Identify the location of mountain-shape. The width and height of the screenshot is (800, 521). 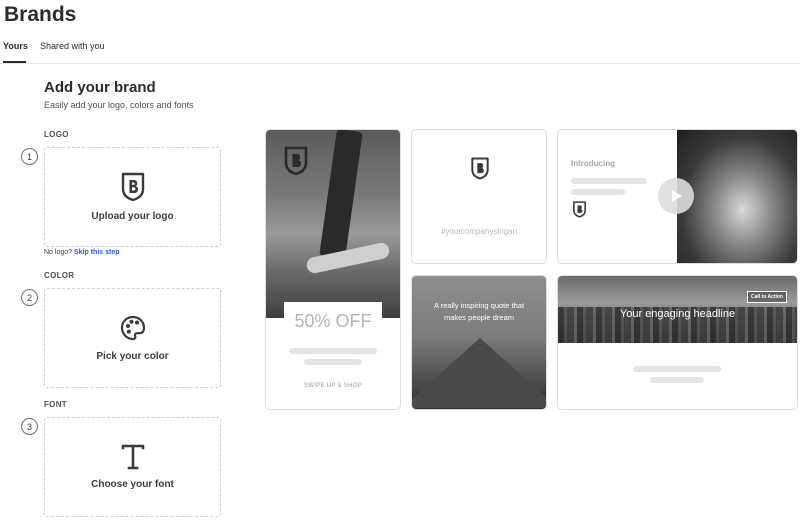
(479, 373).